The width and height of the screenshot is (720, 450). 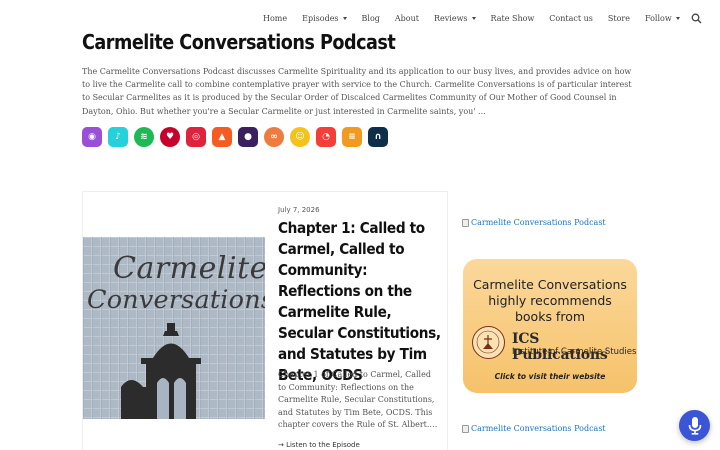 I want to click on podcast-republic-icon: ☺, so click(x=300, y=137).